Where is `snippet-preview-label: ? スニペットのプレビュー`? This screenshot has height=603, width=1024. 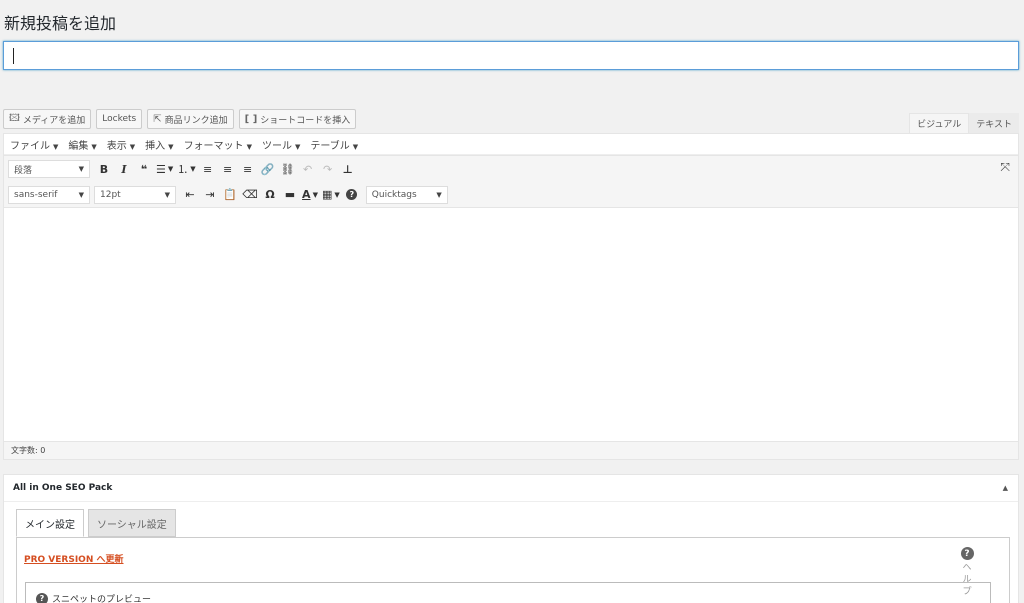
snippet-preview-label: ? スニペットのプレビュー is located at coordinates (93, 597).